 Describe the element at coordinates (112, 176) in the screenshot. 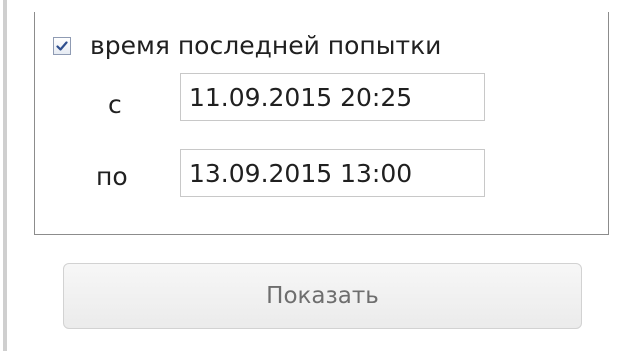

I see `to-label: по` at that location.